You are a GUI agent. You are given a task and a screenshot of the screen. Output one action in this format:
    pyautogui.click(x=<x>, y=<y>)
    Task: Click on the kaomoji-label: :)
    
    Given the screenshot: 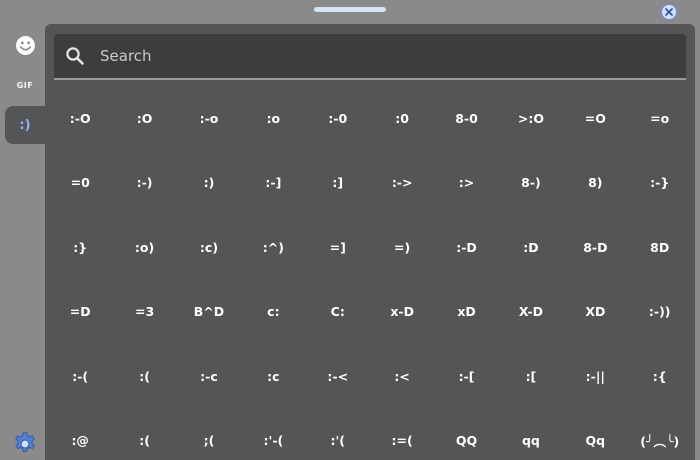 What is the action you would take?
    pyautogui.click(x=25, y=125)
    